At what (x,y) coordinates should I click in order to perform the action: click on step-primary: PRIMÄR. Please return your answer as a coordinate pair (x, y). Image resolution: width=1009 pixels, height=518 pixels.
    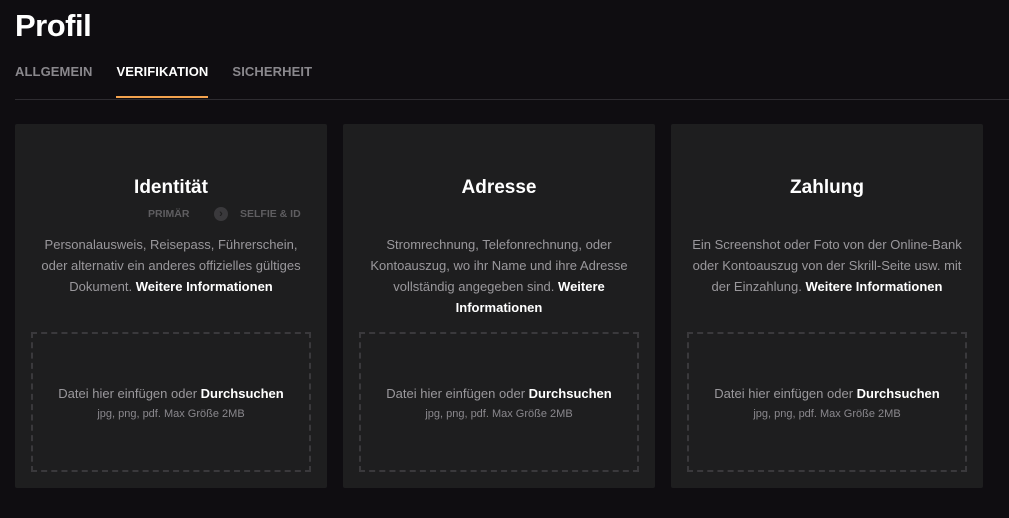
    Looking at the image, I should click on (169, 214).